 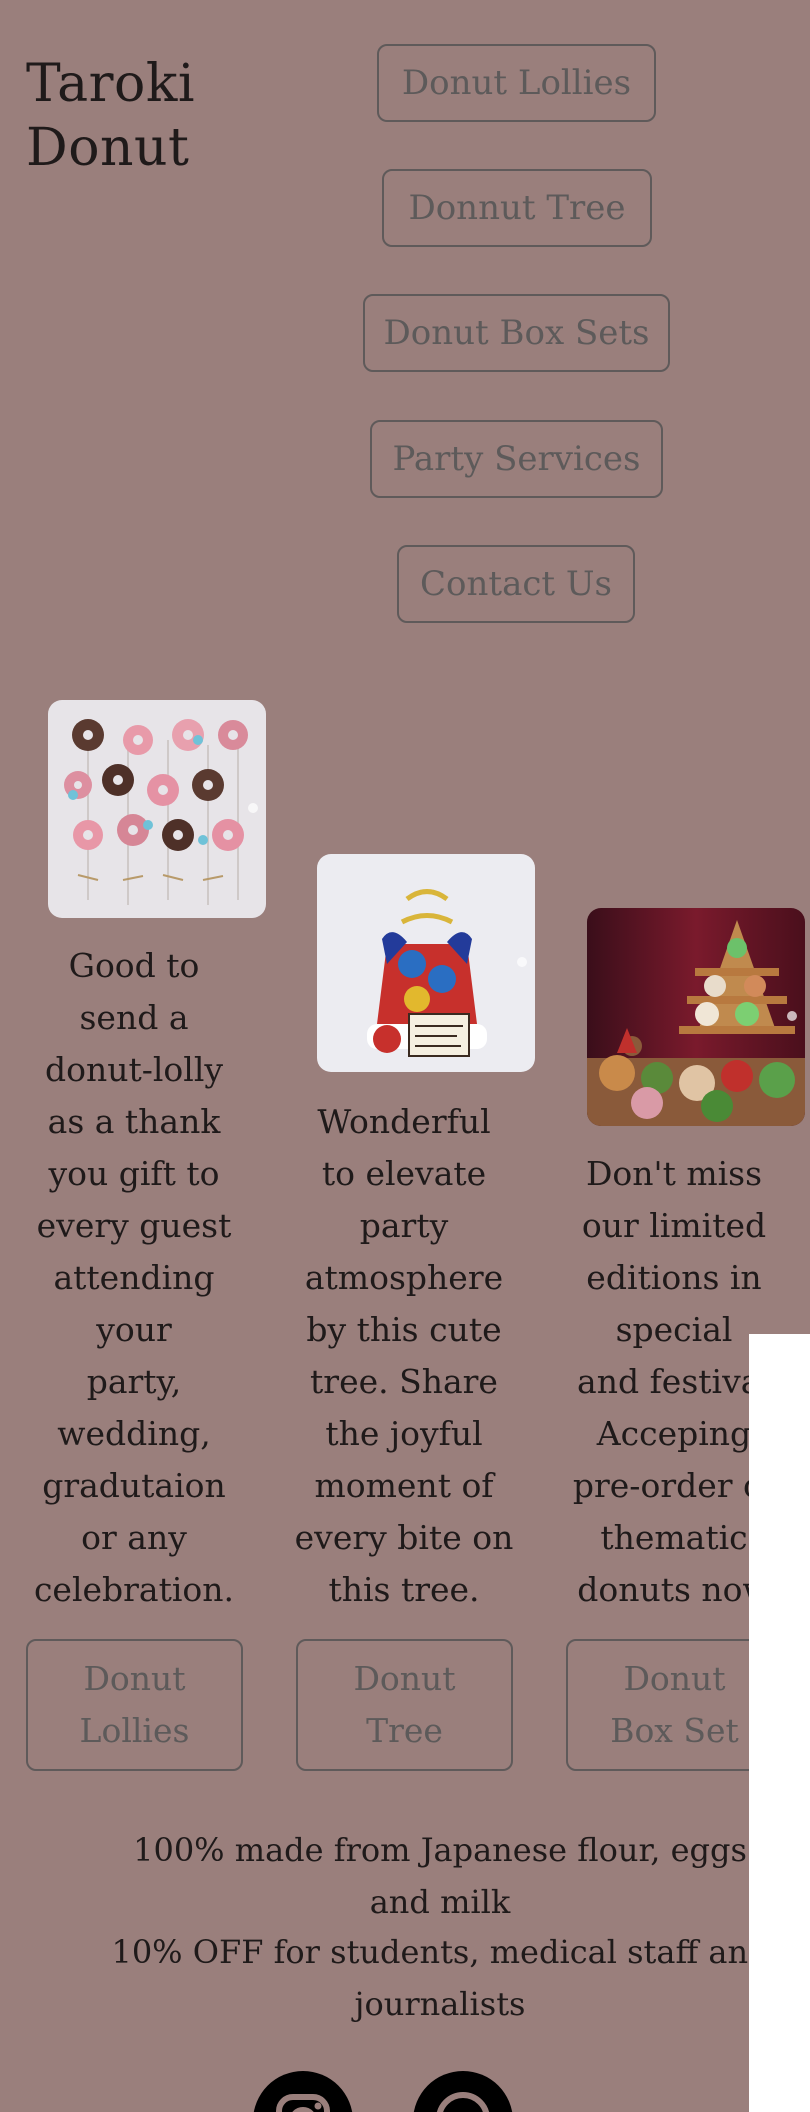 What do you see at coordinates (426, 963) in the screenshot?
I see `donut-tree-image` at bounding box center [426, 963].